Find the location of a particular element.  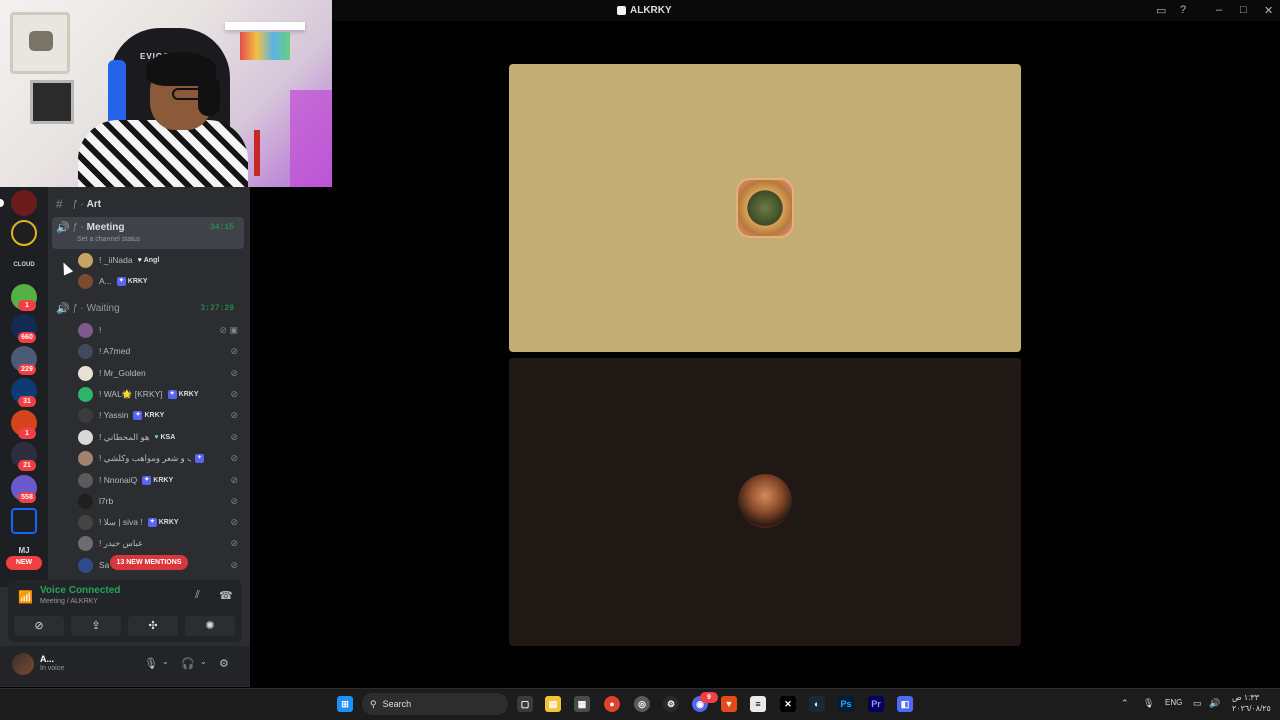

hash-icon: # is located at coordinates (59, 204).